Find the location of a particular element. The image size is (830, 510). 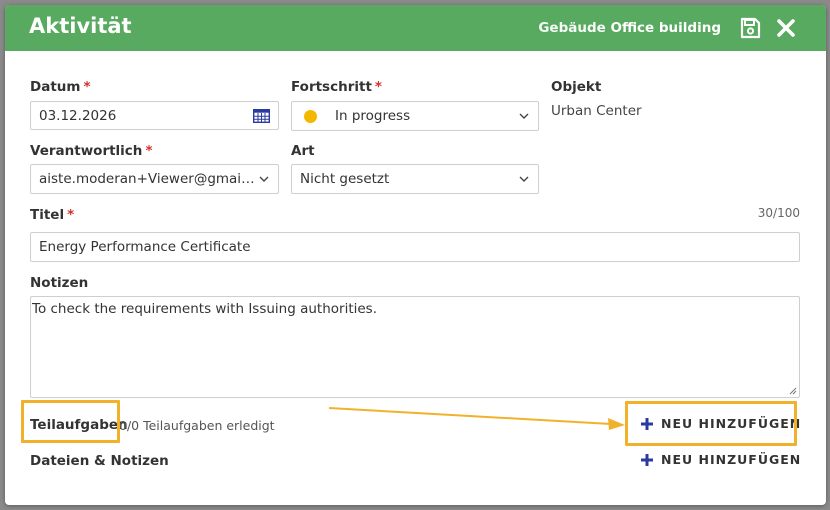

title-char-counter: 30/100 is located at coordinates (778, 213).